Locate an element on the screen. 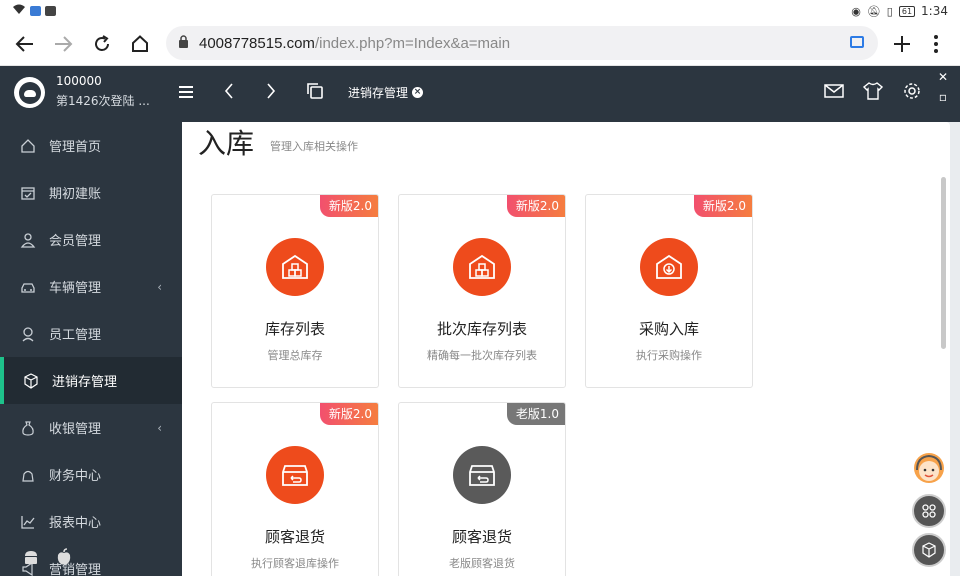  shirt-icon is located at coordinates (873, 91).